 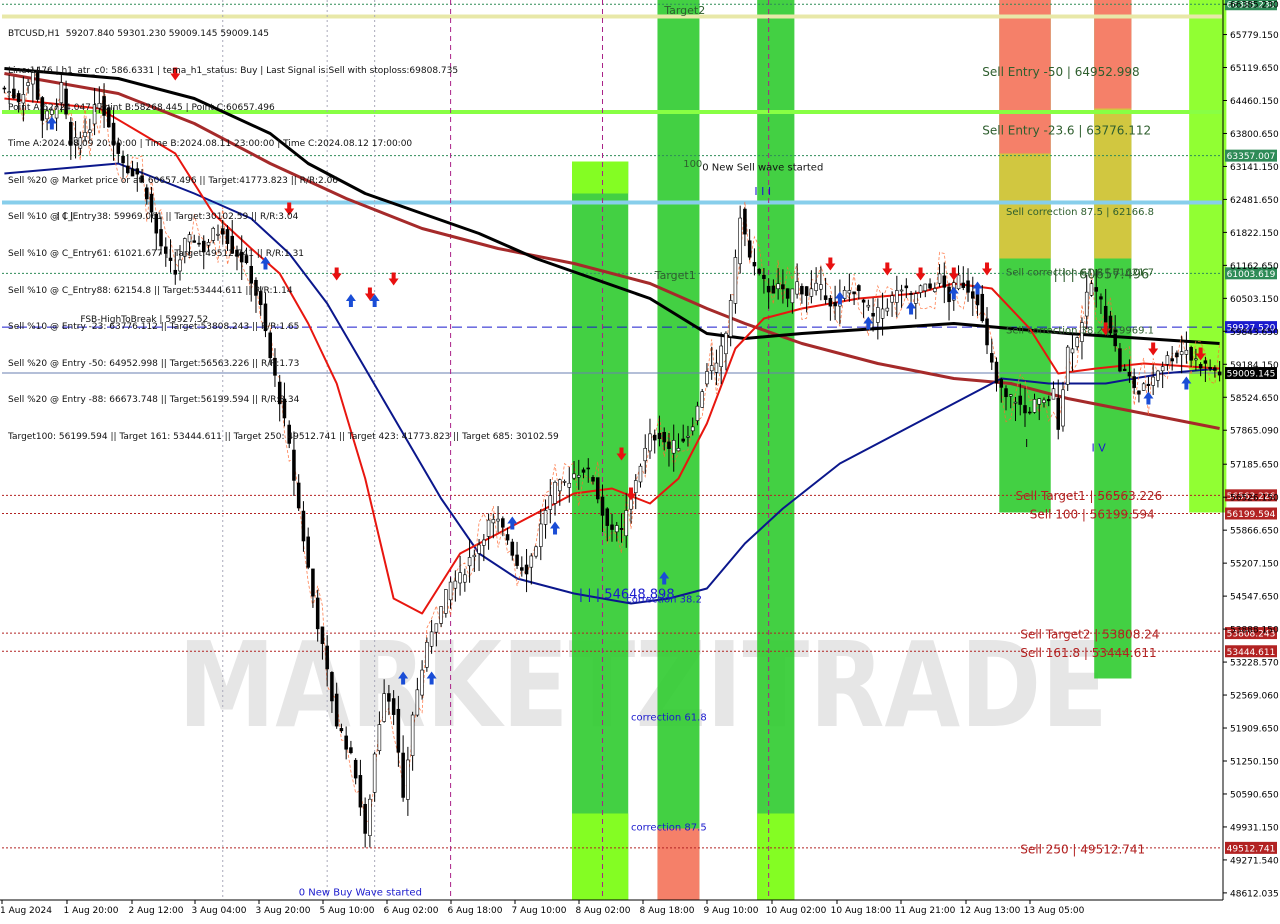 I want to click on x-tick-label: 13 Aug 05:00, so click(x=1054, y=911).